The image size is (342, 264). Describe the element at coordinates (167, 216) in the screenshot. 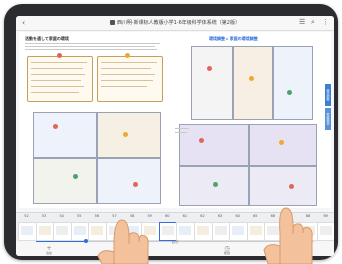

I see `thumbnail-page-number: 60` at that location.